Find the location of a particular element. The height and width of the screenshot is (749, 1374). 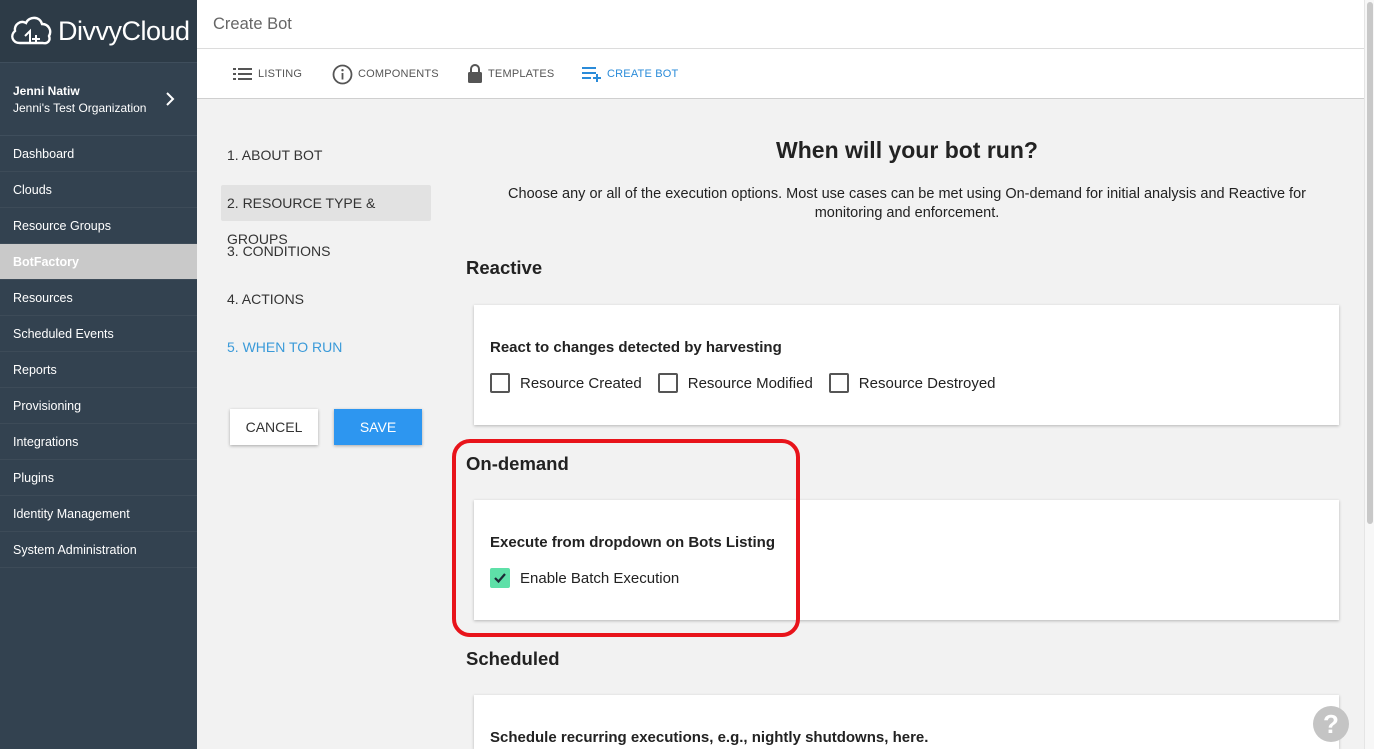

scrollbar is located at coordinates (1369, 374).